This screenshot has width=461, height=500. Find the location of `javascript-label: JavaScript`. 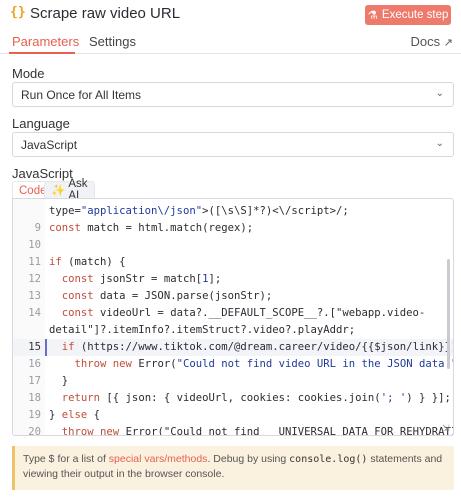

javascript-label: JavaScript is located at coordinates (42, 173).